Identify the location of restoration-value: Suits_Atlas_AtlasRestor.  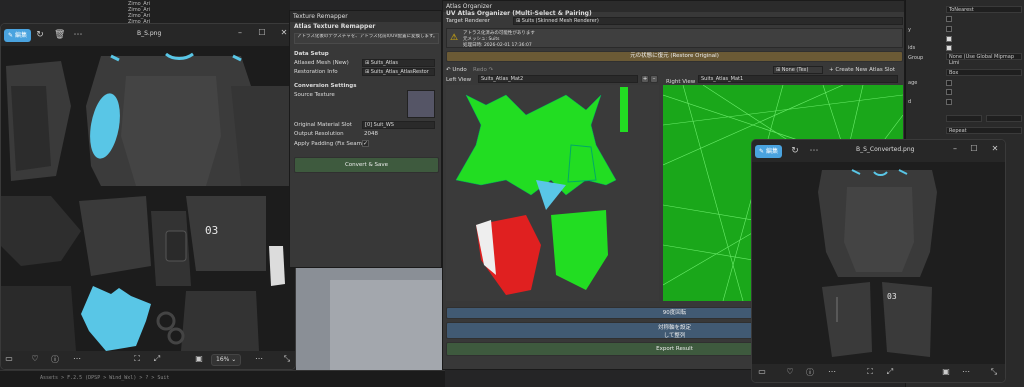
(399, 72).